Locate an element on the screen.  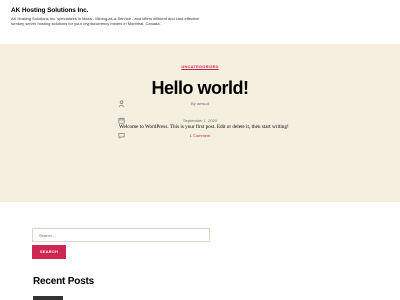
post-author: By amsud is located at coordinates (200, 103).